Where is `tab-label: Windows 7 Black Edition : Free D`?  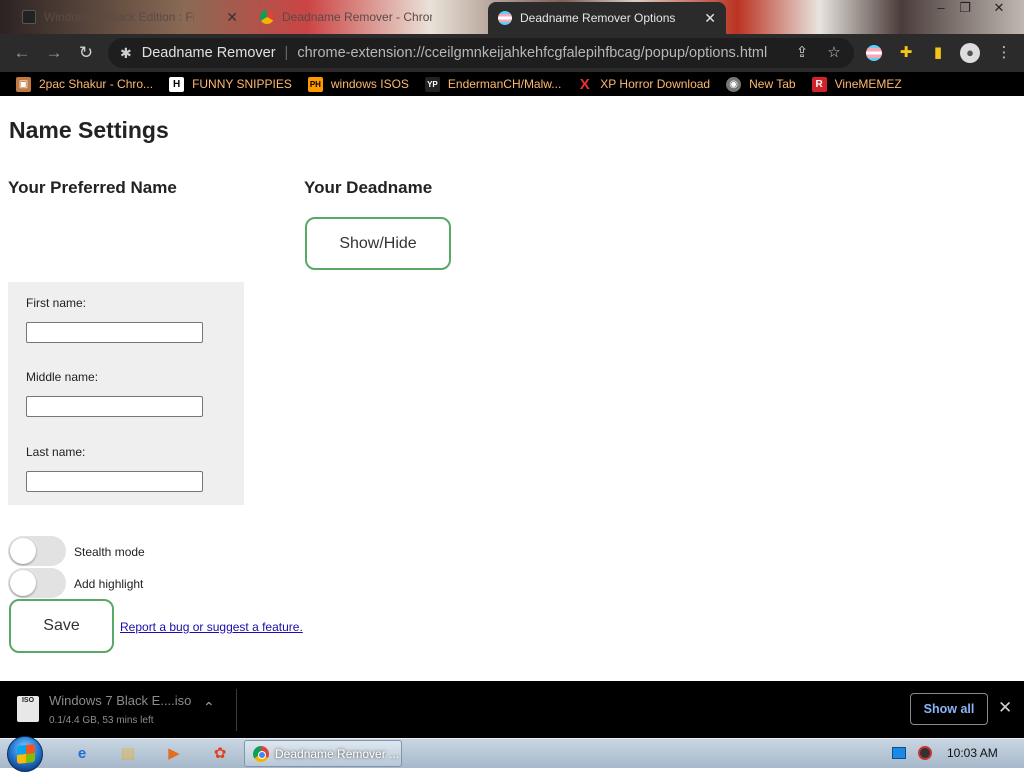
tab-label: Windows 7 Black Edition : Free D is located at coordinates (119, 17).